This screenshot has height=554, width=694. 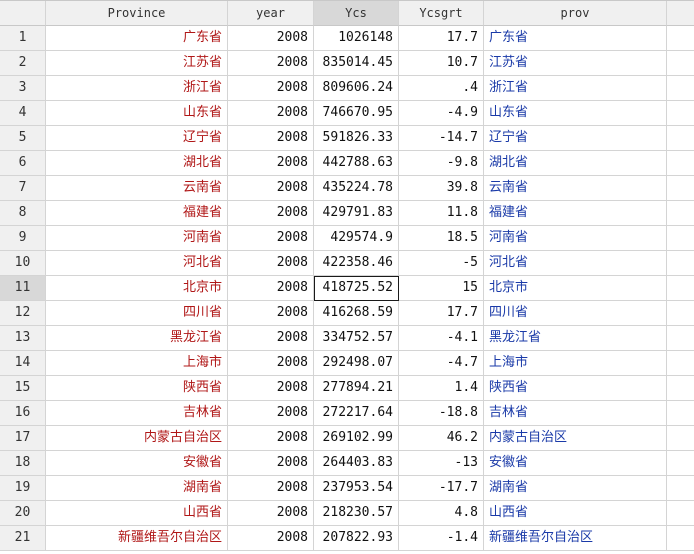 What do you see at coordinates (441, 113) in the screenshot?
I see `cell-ycsgrt: -4.9` at bounding box center [441, 113].